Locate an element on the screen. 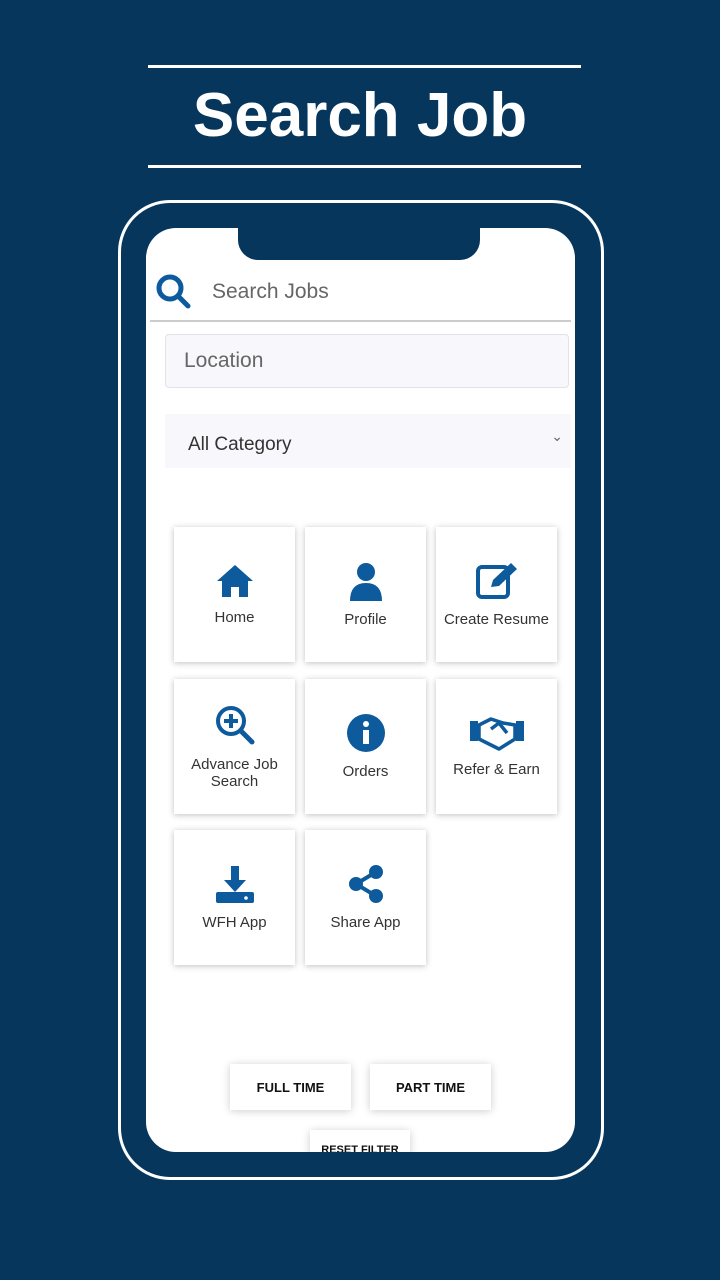 The height and width of the screenshot is (1280, 720). page-title: Search Job is located at coordinates (360, 115).